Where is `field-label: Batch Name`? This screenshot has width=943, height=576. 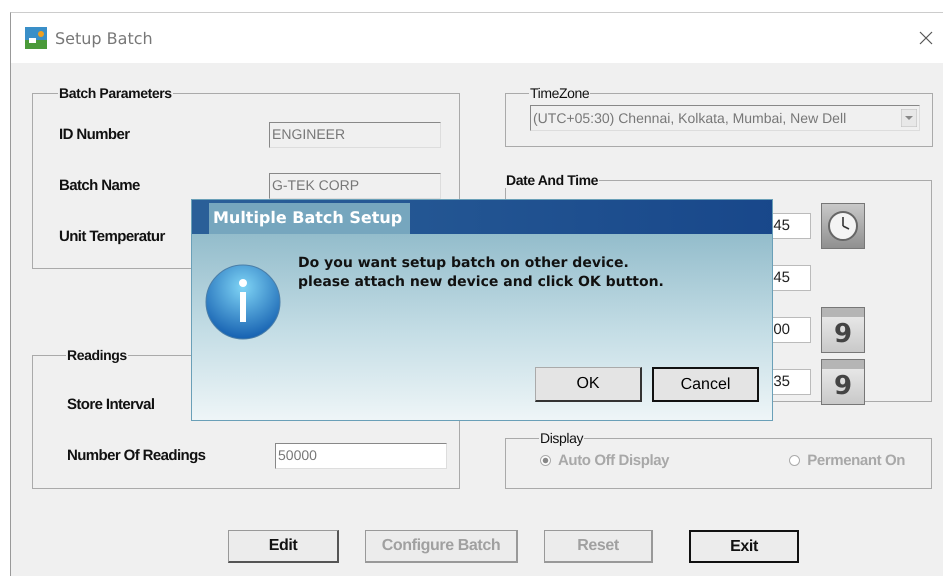 field-label: Batch Name is located at coordinates (100, 185).